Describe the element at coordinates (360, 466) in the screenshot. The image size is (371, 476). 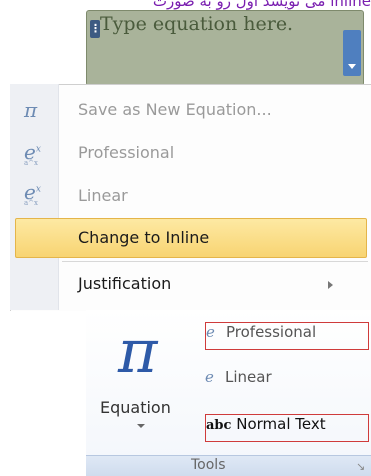
I see `dialog-launcher-icon: ↘` at that location.